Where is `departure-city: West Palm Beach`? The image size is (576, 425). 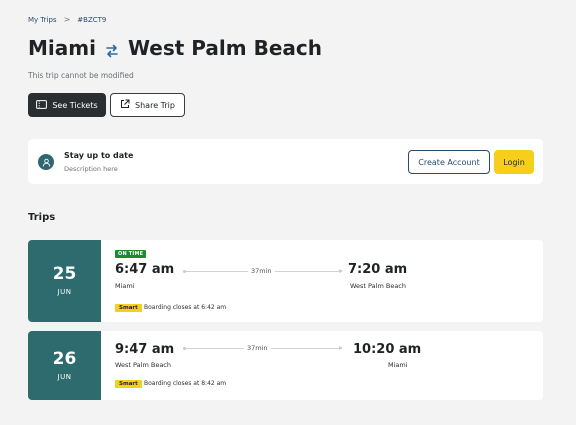 departure-city: West Palm Beach is located at coordinates (143, 365).